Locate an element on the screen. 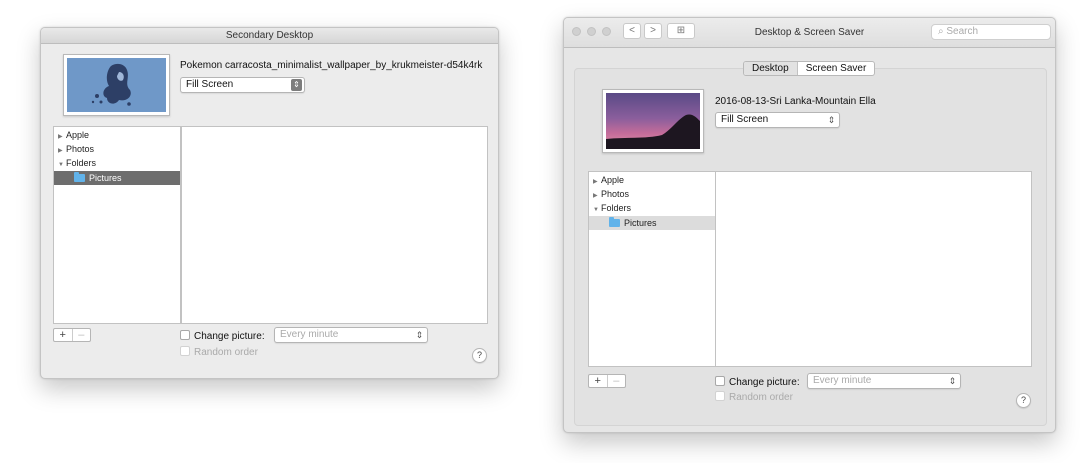  tab-screen-saver: Screen Saver is located at coordinates (836, 68).